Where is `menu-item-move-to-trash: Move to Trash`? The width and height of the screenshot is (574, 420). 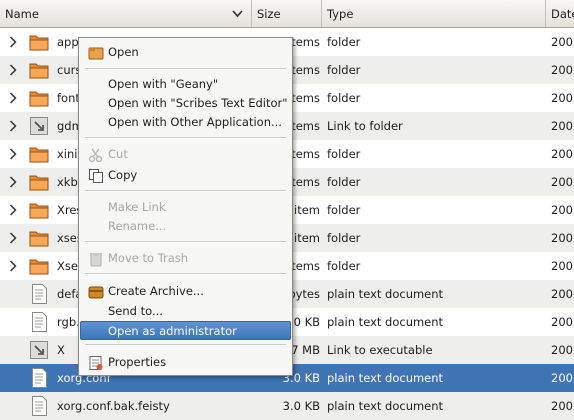 menu-item-move-to-trash: Move to Trash is located at coordinates (185, 258).